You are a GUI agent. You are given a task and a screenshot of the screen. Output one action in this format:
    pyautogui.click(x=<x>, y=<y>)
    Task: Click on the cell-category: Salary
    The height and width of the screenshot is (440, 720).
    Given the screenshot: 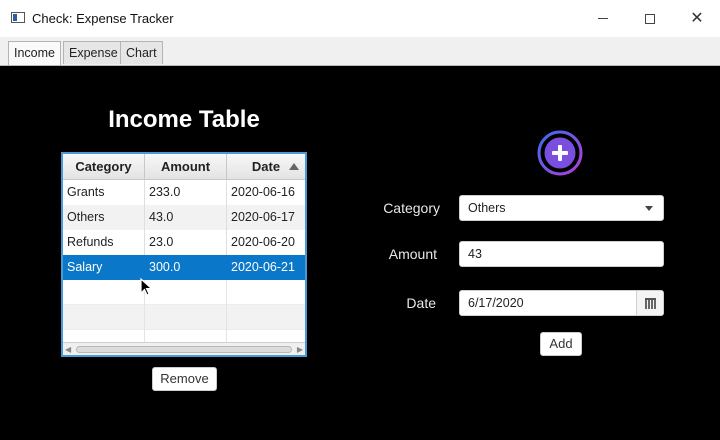 What is the action you would take?
    pyautogui.click(x=104, y=267)
    